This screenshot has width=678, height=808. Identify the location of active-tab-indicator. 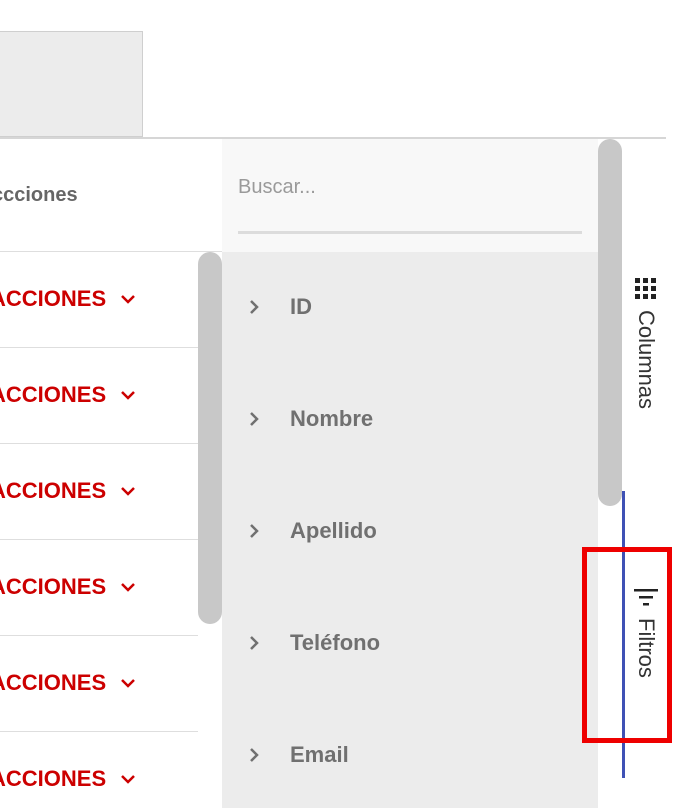
(623, 634).